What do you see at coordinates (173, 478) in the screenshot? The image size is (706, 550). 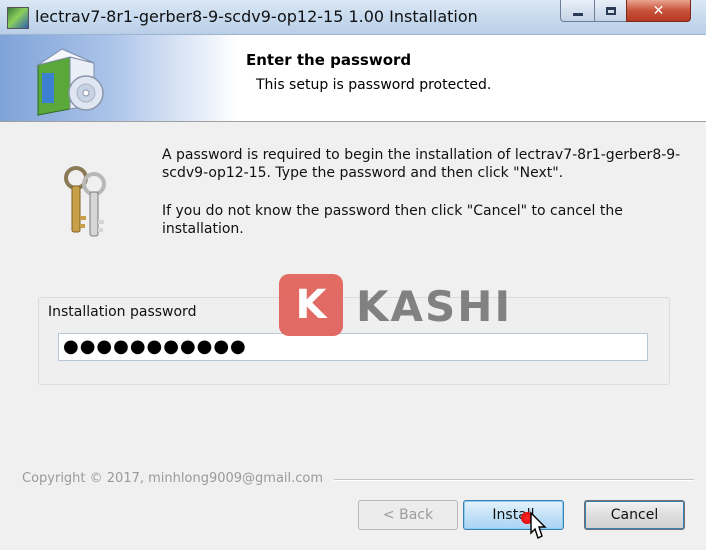 I see `copyright-text: Copyright © 2017, minhlong9009@gmail.com` at bounding box center [173, 478].